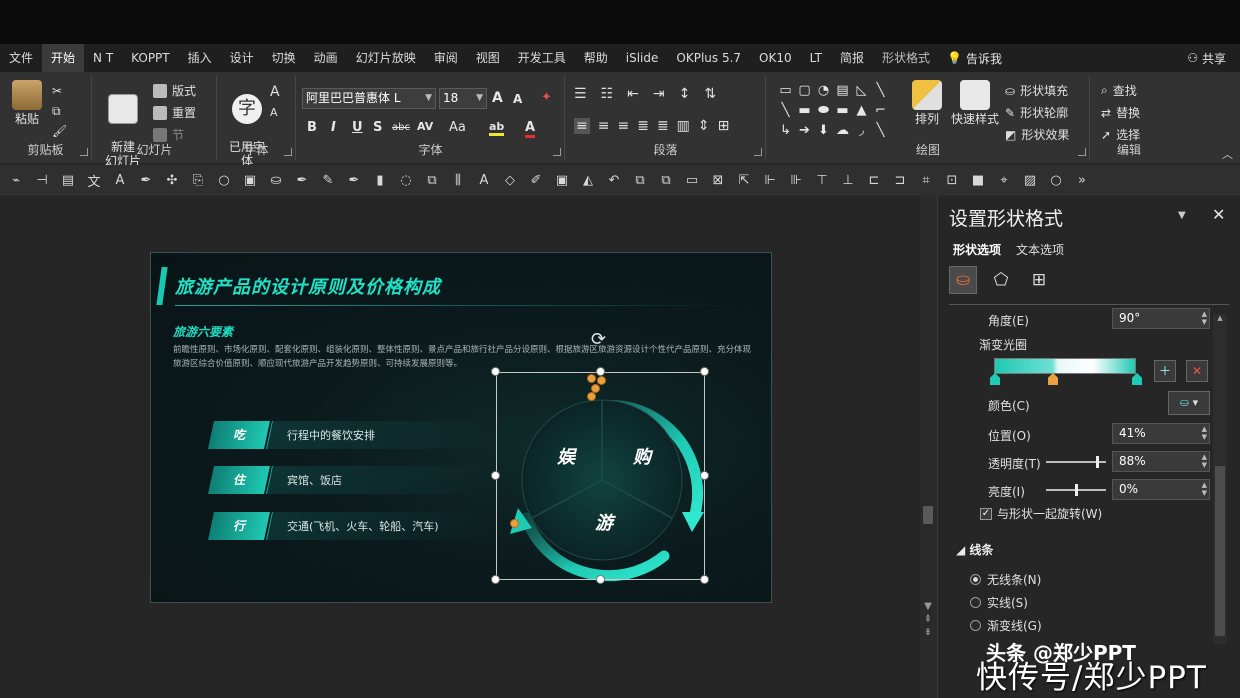 This screenshot has height=698, width=1240. Describe the element at coordinates (276, 180) in the screenshot. I see `bucket-icon: ⛀` at that location.